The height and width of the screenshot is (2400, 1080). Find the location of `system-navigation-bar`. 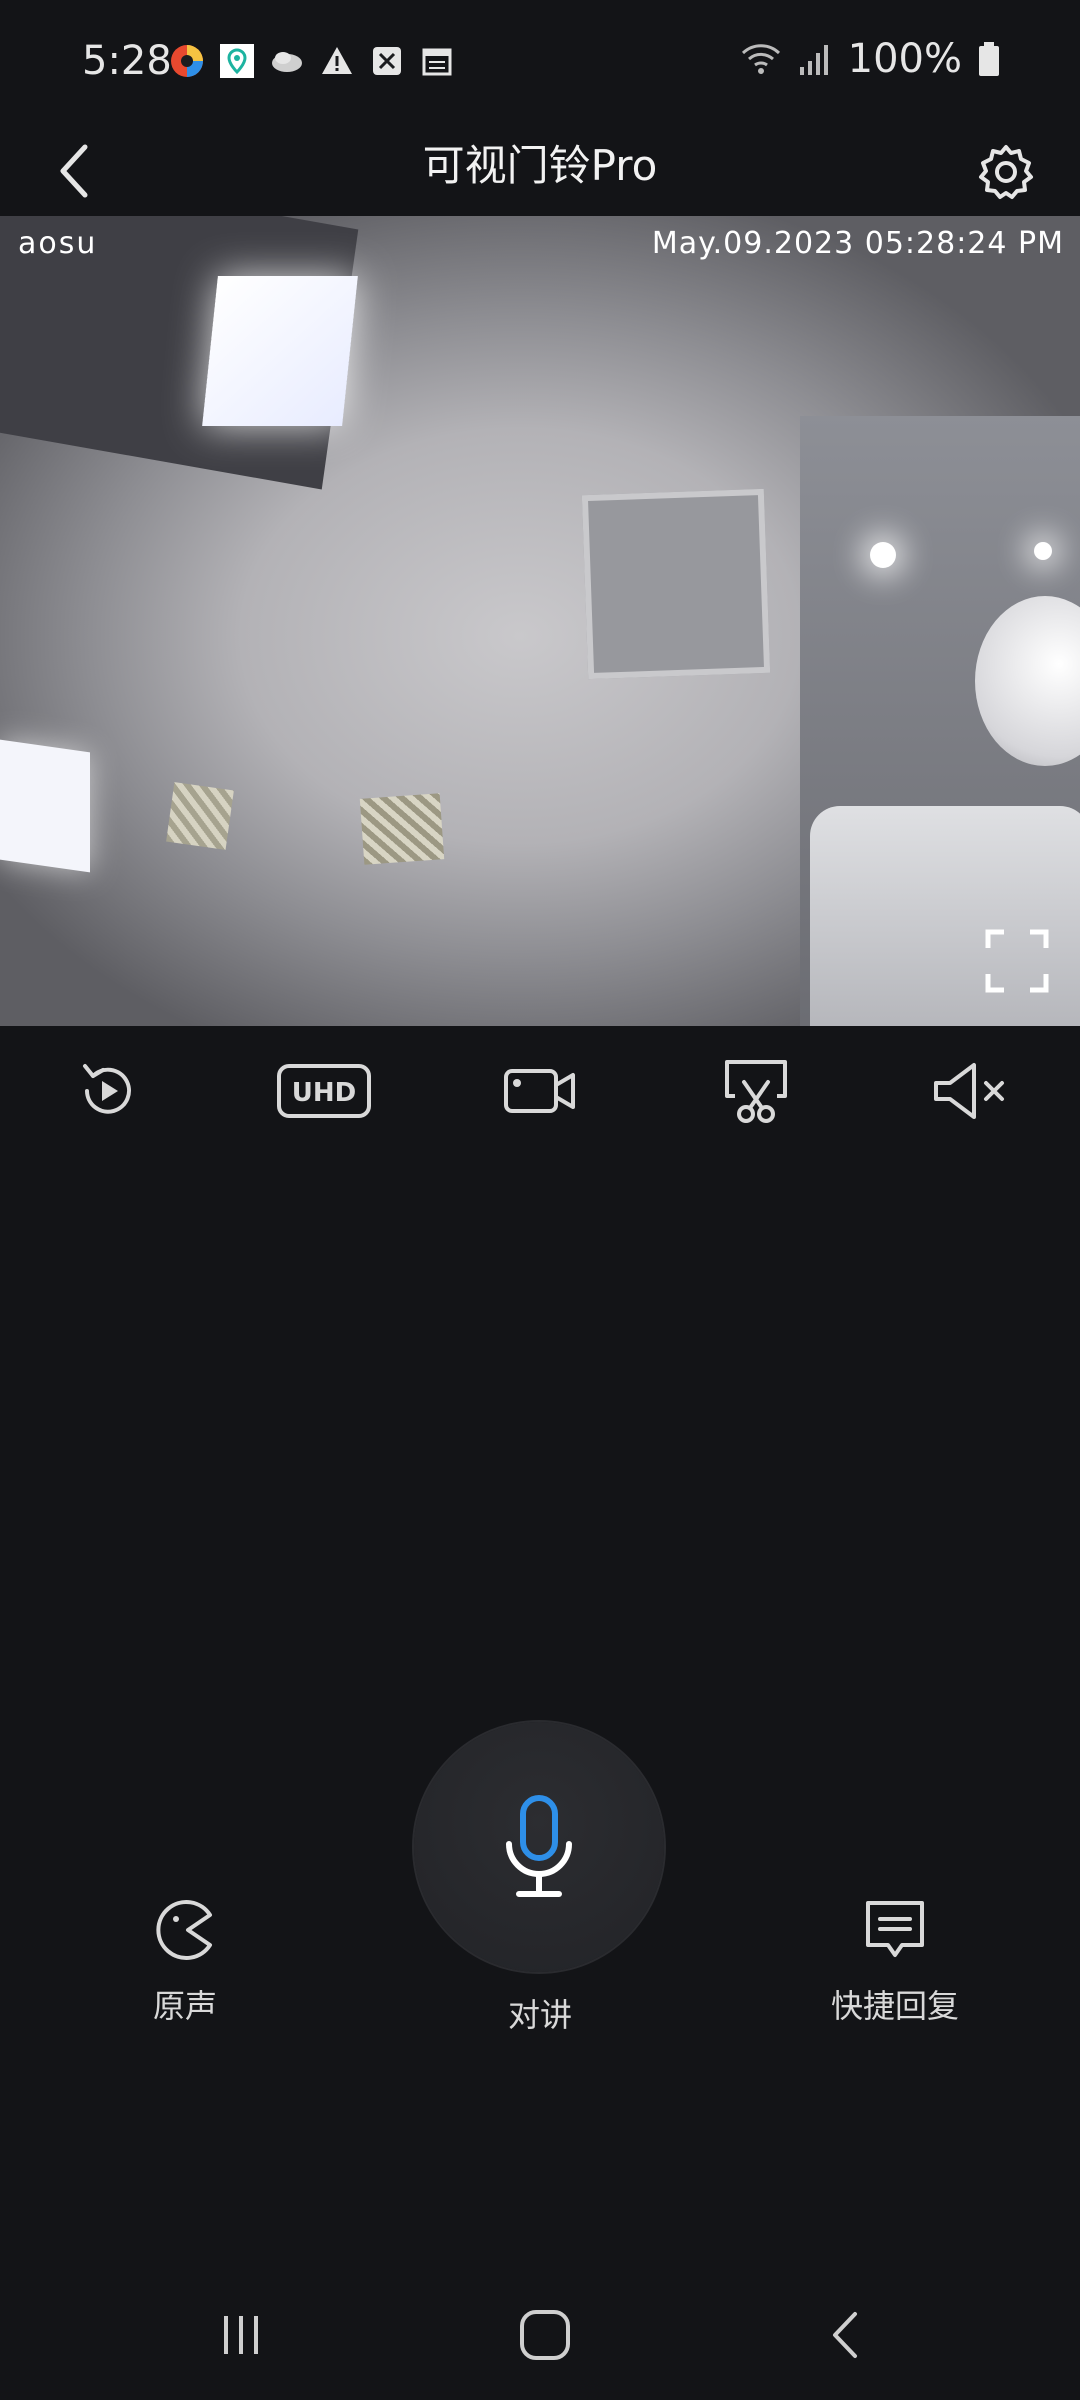

system-navigation-bar is located at coordinates (540, 2335).